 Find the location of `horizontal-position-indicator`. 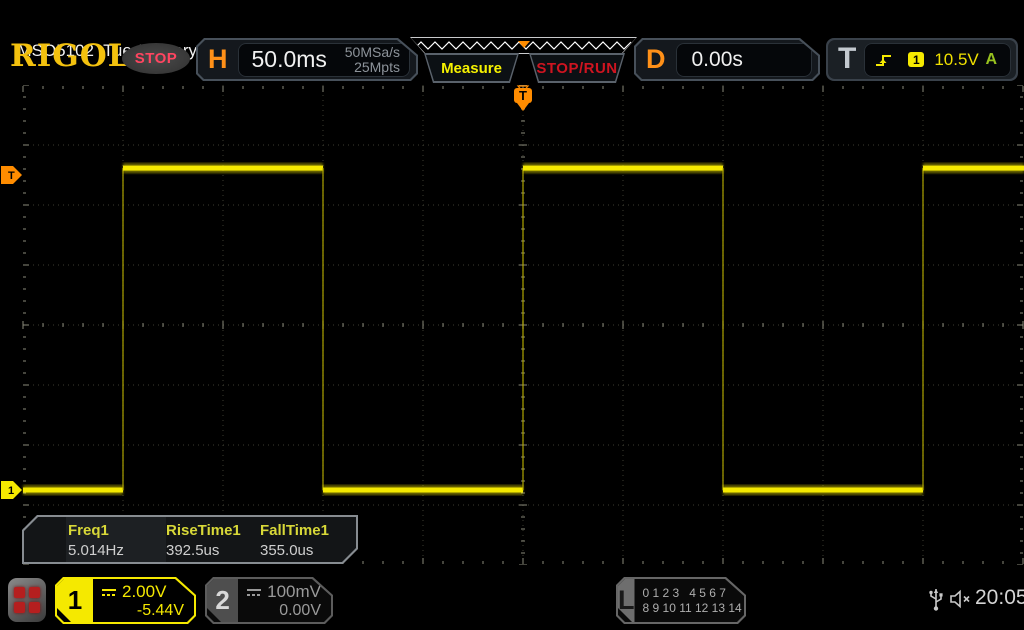

horizontal-position-indicator is located at coordinates (523, 45).